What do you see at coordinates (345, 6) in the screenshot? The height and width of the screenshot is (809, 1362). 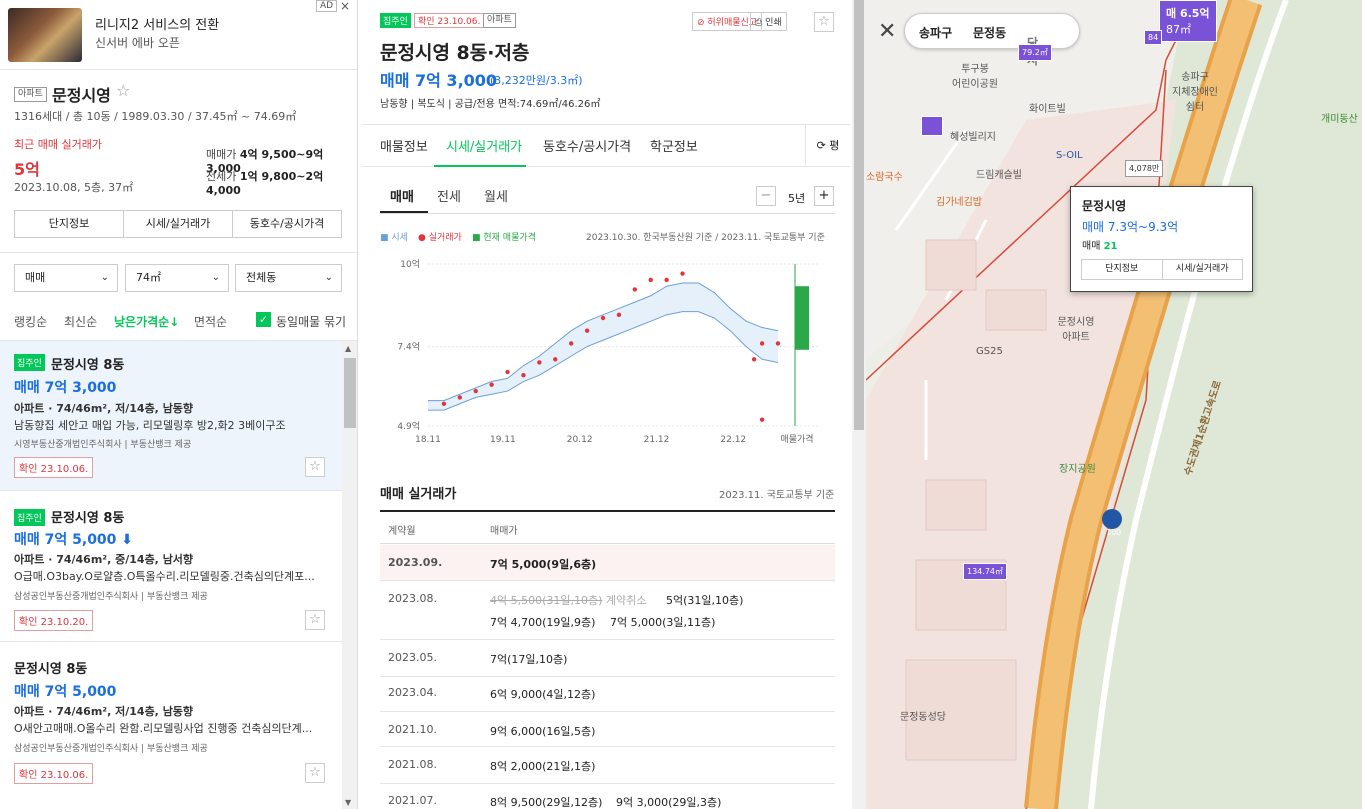 I see `ad-close-icon: ×` at bounding box center [345, 6].